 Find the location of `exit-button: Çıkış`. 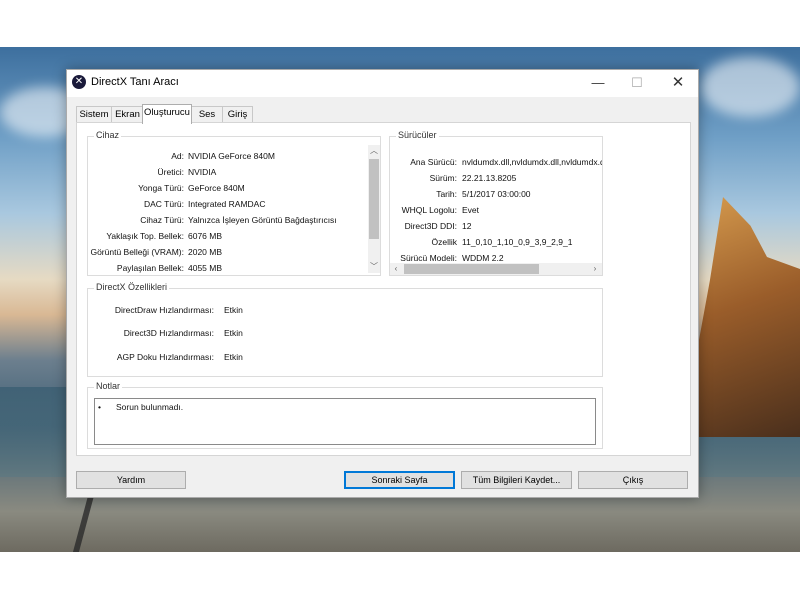

exit-button: Çıkış is located at coordinates (633, 480).